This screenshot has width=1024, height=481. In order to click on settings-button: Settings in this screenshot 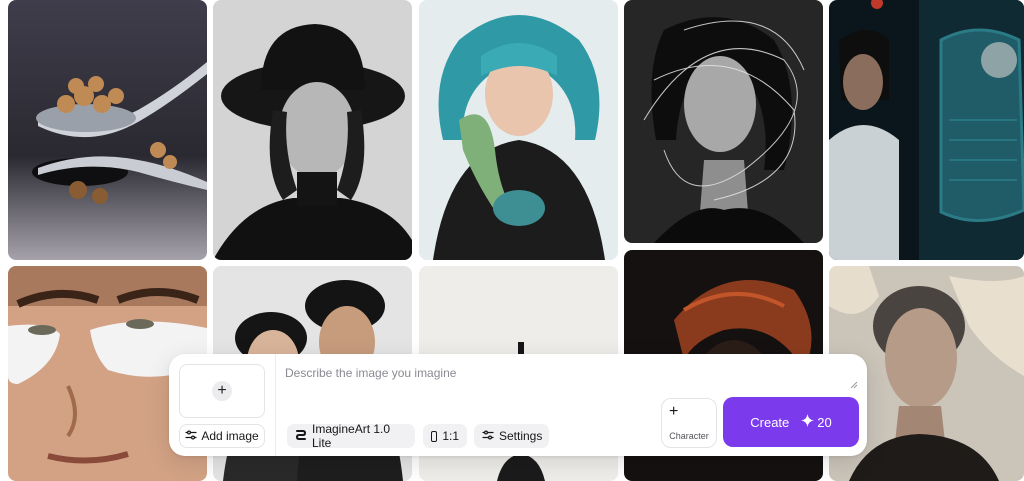, I will do `click(511, 436)`.